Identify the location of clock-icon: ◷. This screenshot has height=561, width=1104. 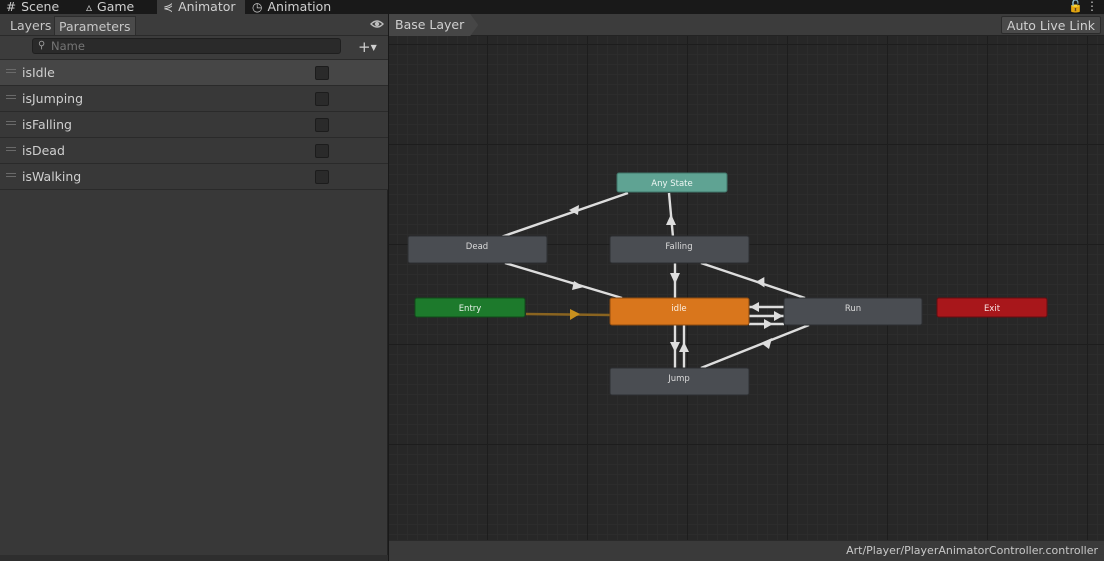
(257, 7).